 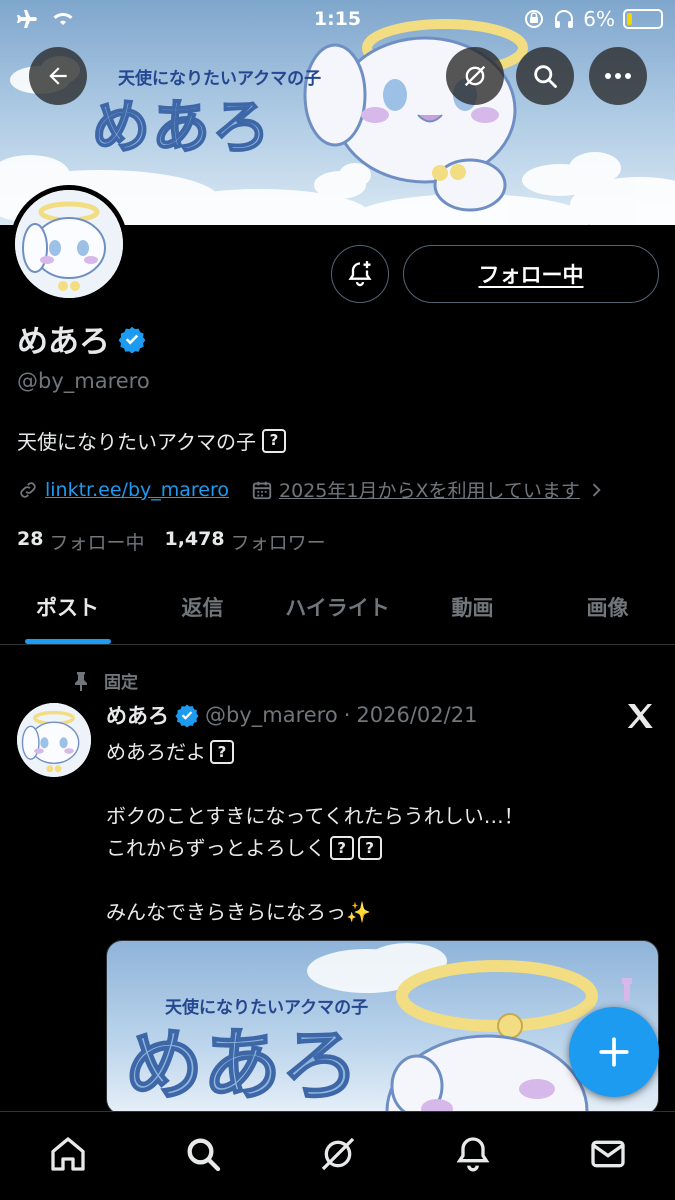 What do you see at coordinates (137, 490) in the screenshot?
I see `profile-link: linktr.ee/by_marero` at bounding box center [137, 490].